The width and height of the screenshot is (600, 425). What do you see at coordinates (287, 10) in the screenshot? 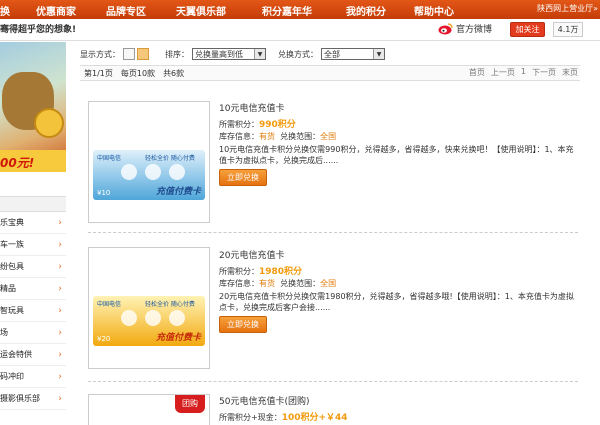
I see `nav-item-points-carnival: 积分嘉年华` at bounding box center [287, 10].